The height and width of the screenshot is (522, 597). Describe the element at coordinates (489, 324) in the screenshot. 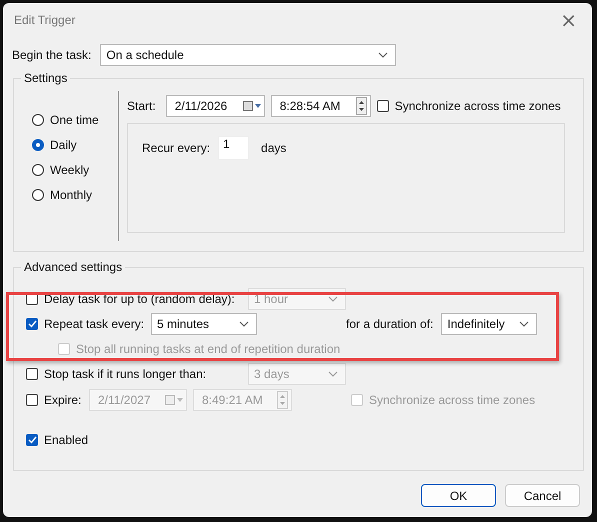

I see `duration-dropdown: Indefinitely` at that location.